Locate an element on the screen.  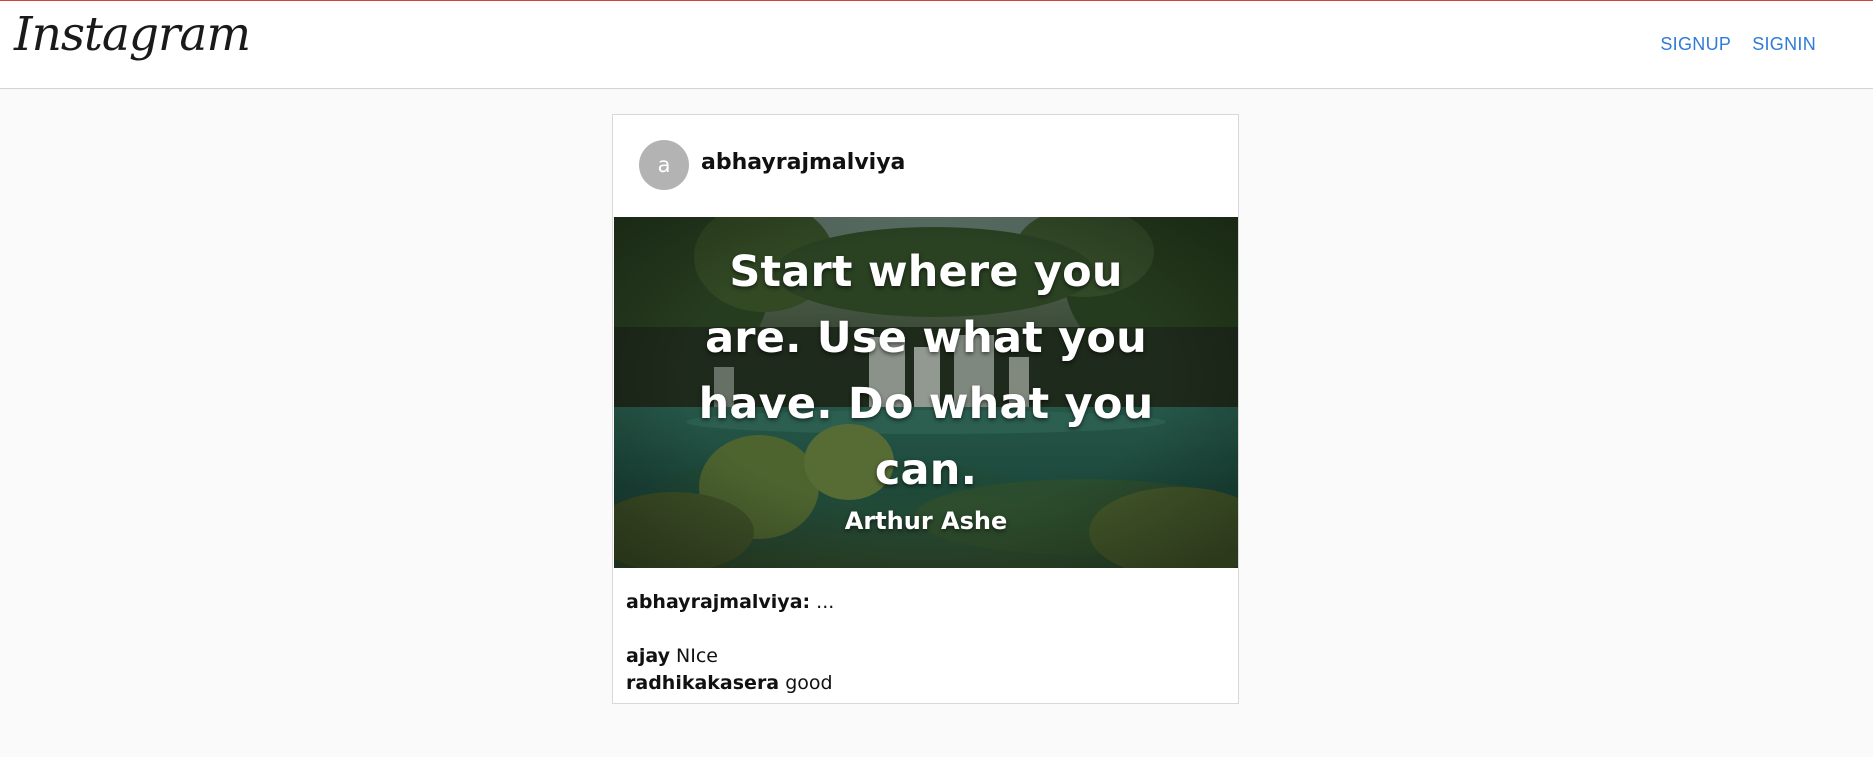
comment-text: good is located at coordinates (809, 683).